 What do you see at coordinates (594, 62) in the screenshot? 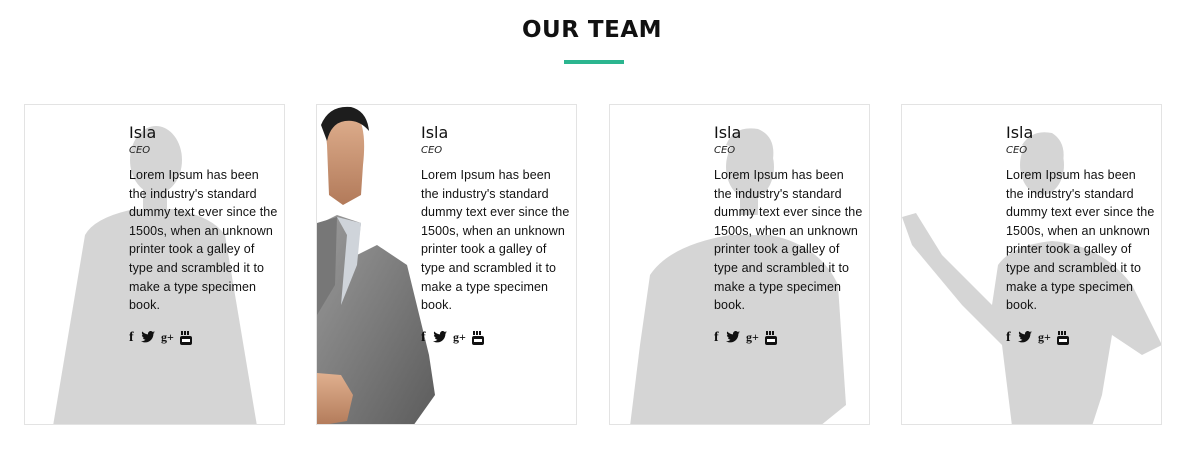
I see `title-underline` at bounding box center [594, 62].